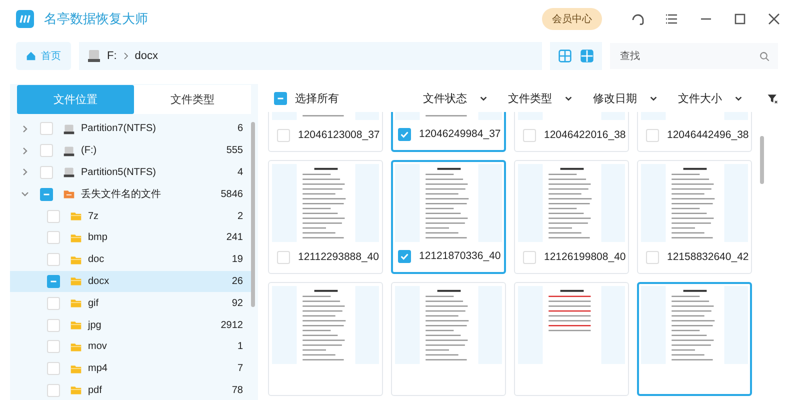 This screenshot has height=400, width=794. What do you see at coordinates (231, 194) in the screenshot?
I see `item-count: 5846` at bounding box center [231, 194].